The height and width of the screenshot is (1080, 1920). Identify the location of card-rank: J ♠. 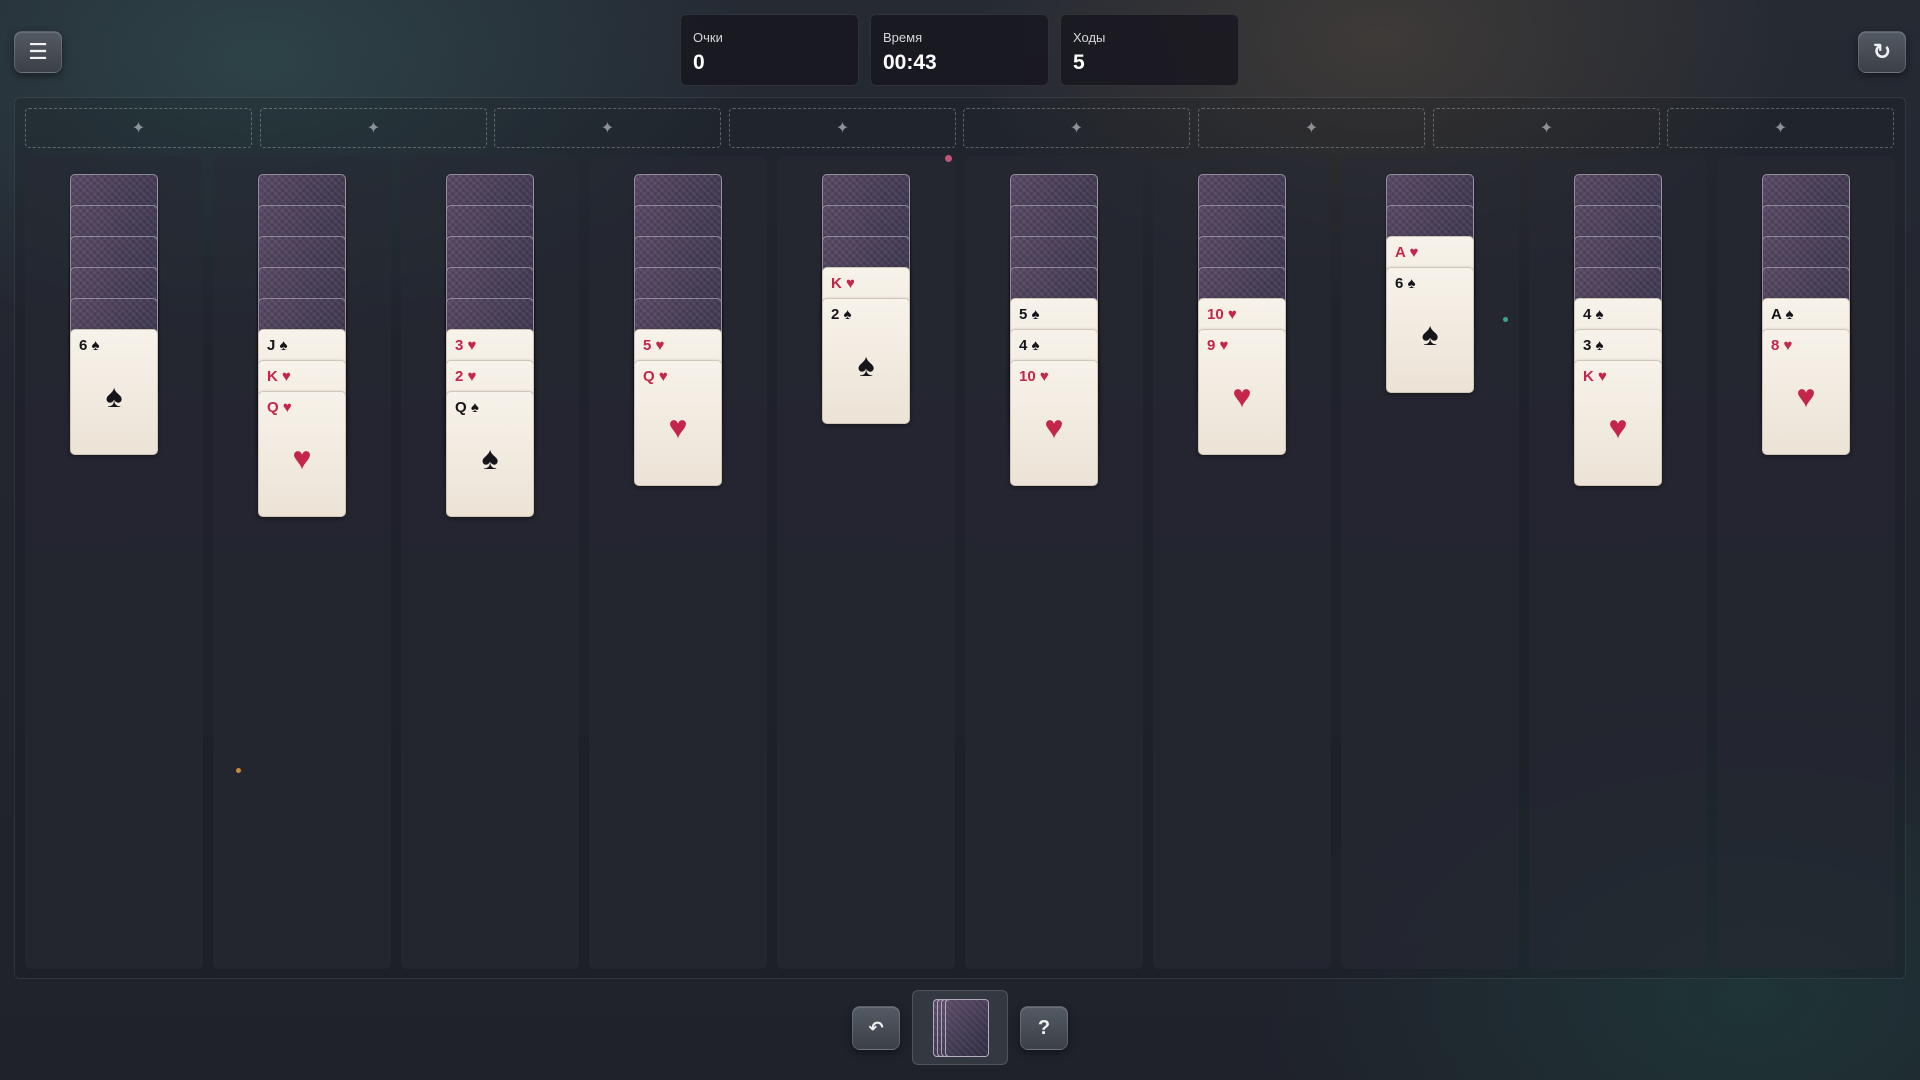
(277, 345).